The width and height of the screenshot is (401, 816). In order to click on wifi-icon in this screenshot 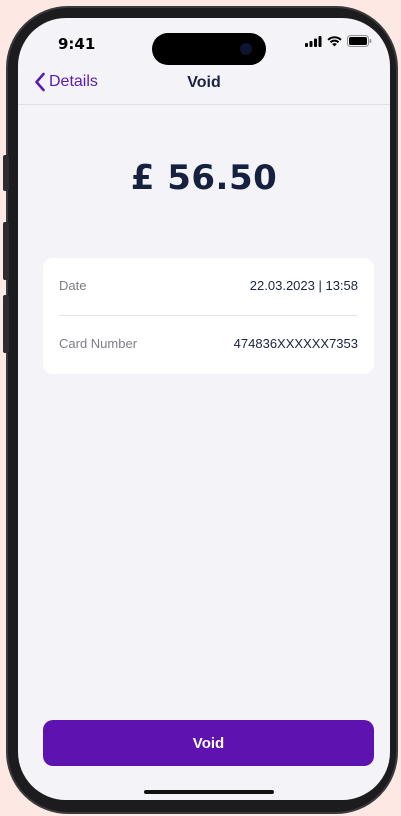, I will do `click(334, 40)`.